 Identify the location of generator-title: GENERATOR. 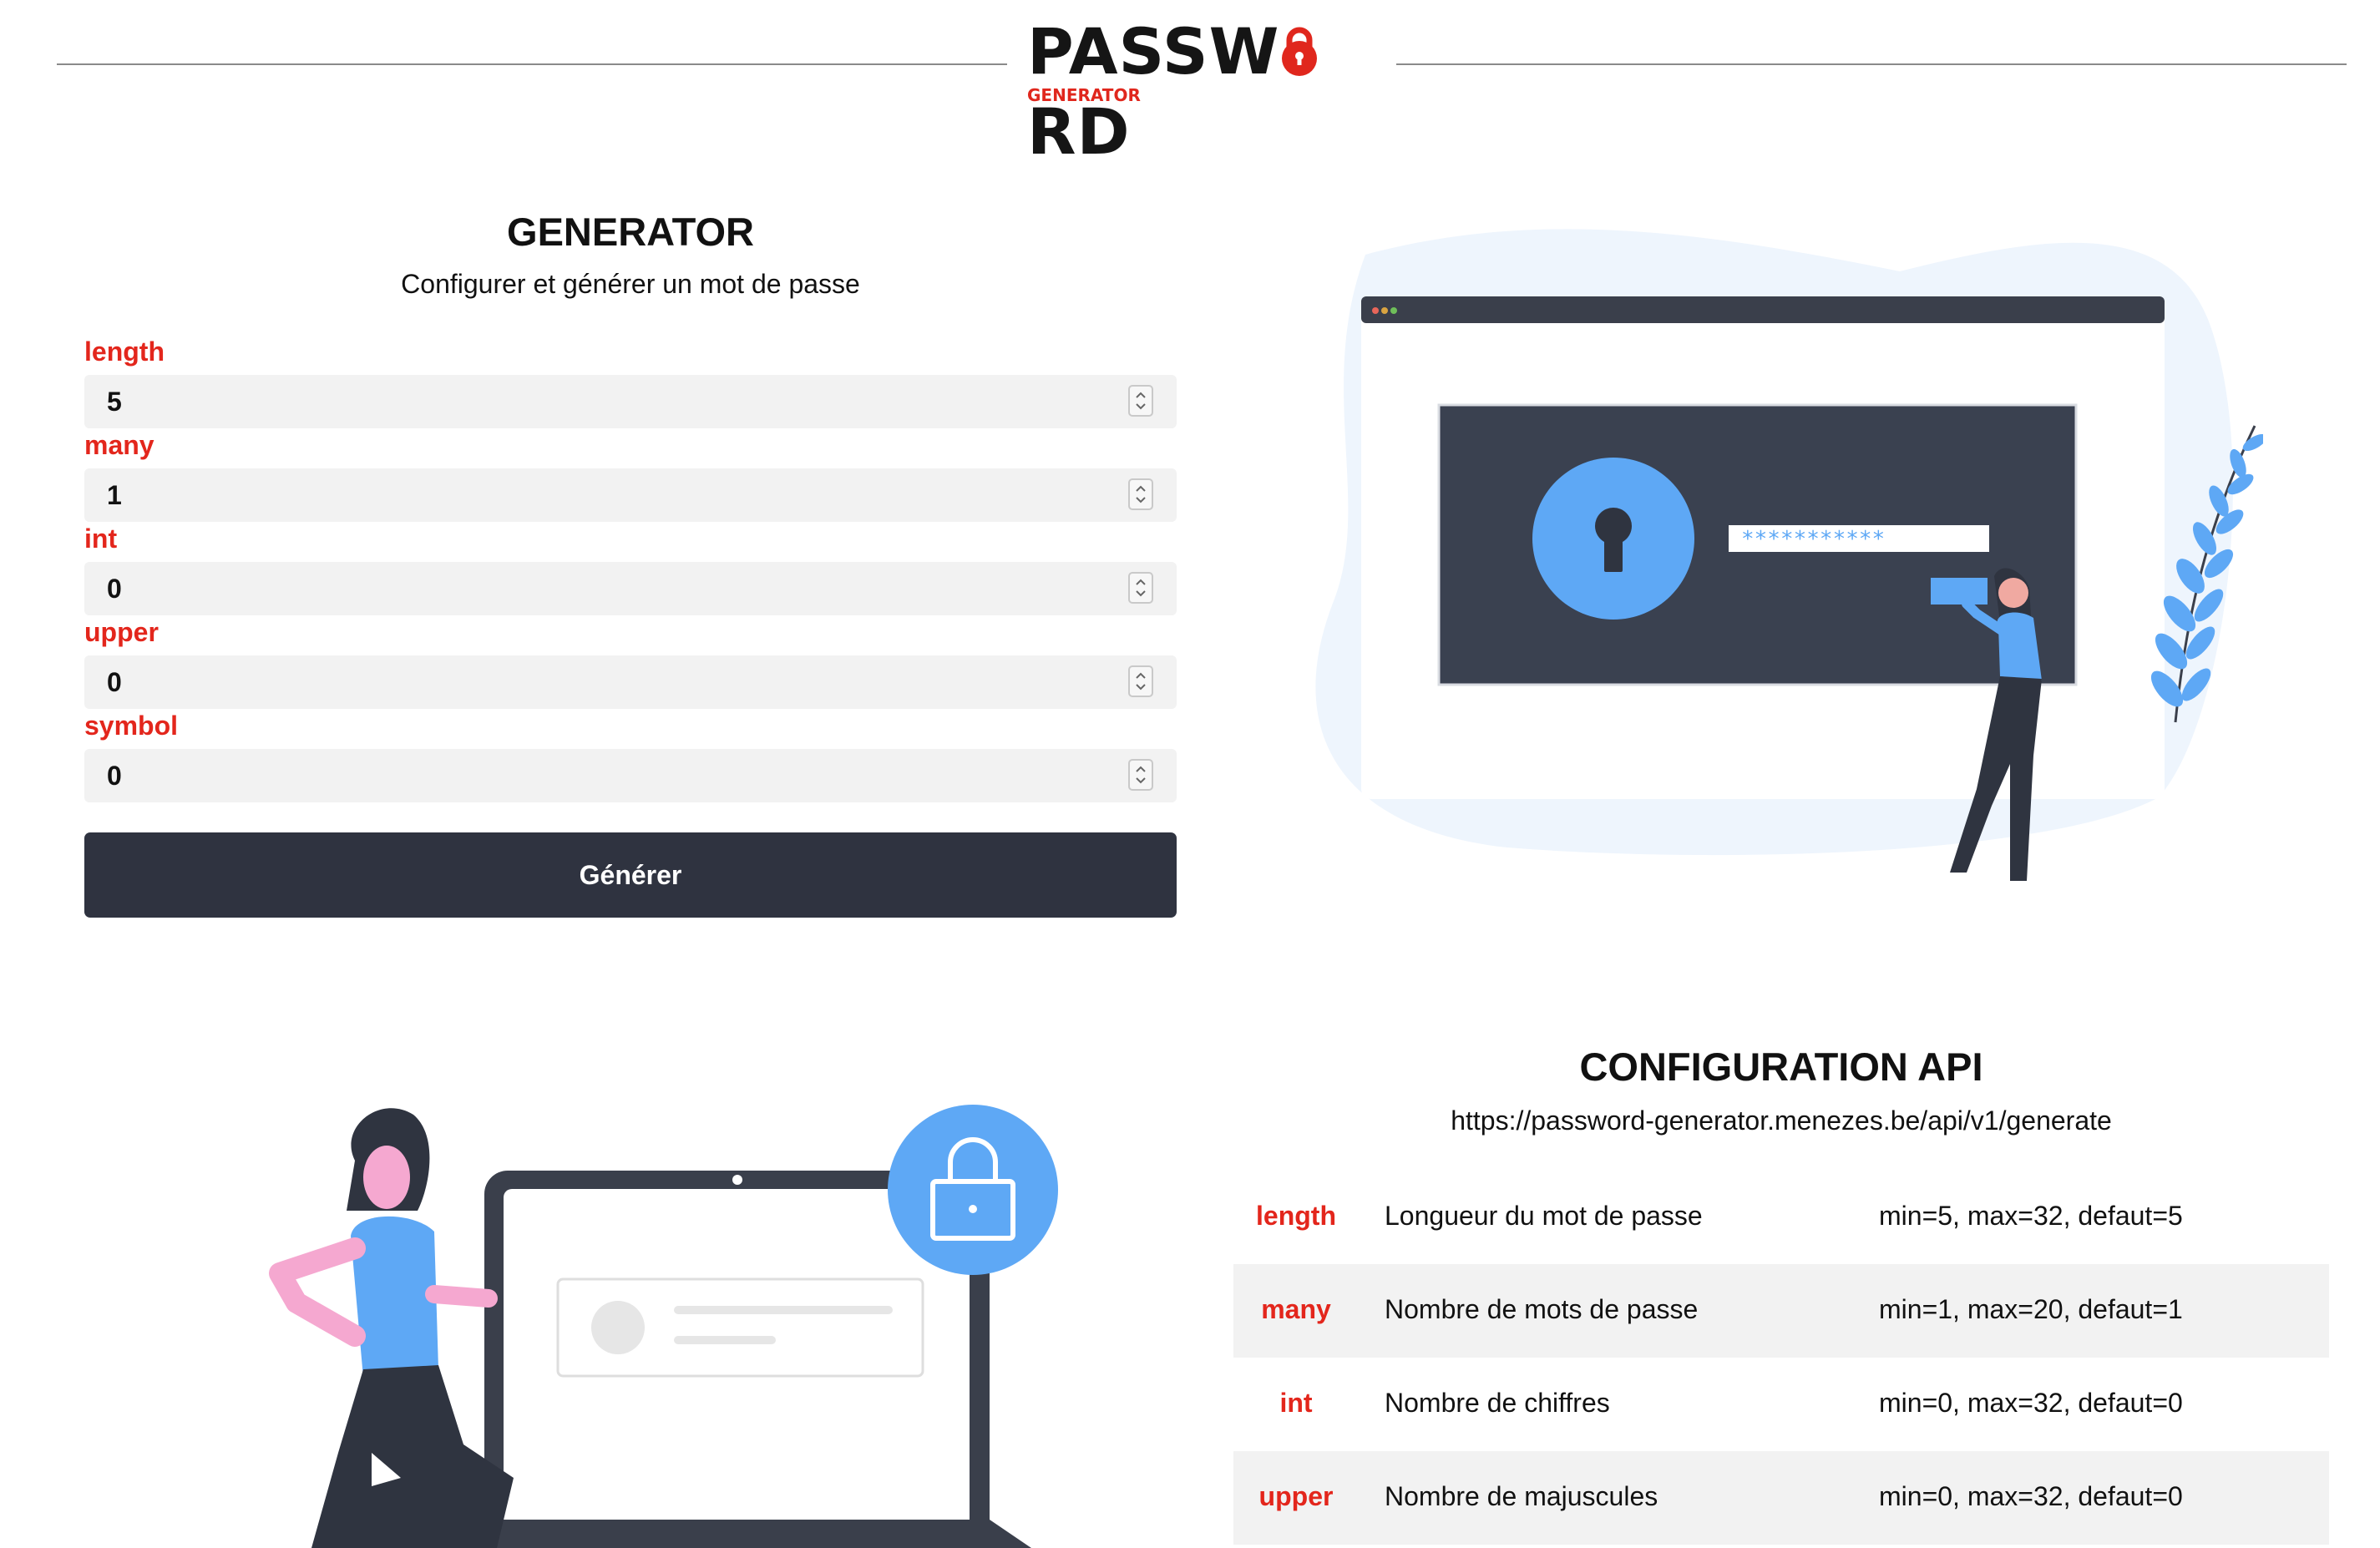
(630, 232).